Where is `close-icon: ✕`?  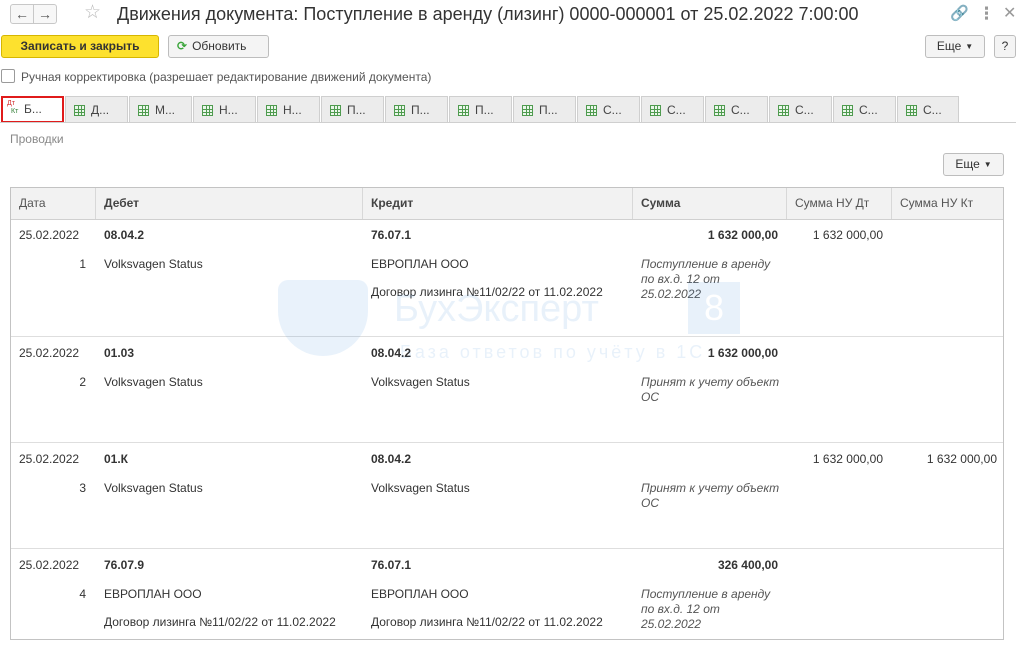 close-icon: ✕ is located at coordinates (1009, 14).